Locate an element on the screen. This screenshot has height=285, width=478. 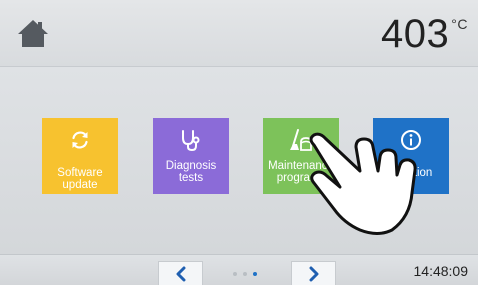
refresh-icon is located at coordinates (80, 140).